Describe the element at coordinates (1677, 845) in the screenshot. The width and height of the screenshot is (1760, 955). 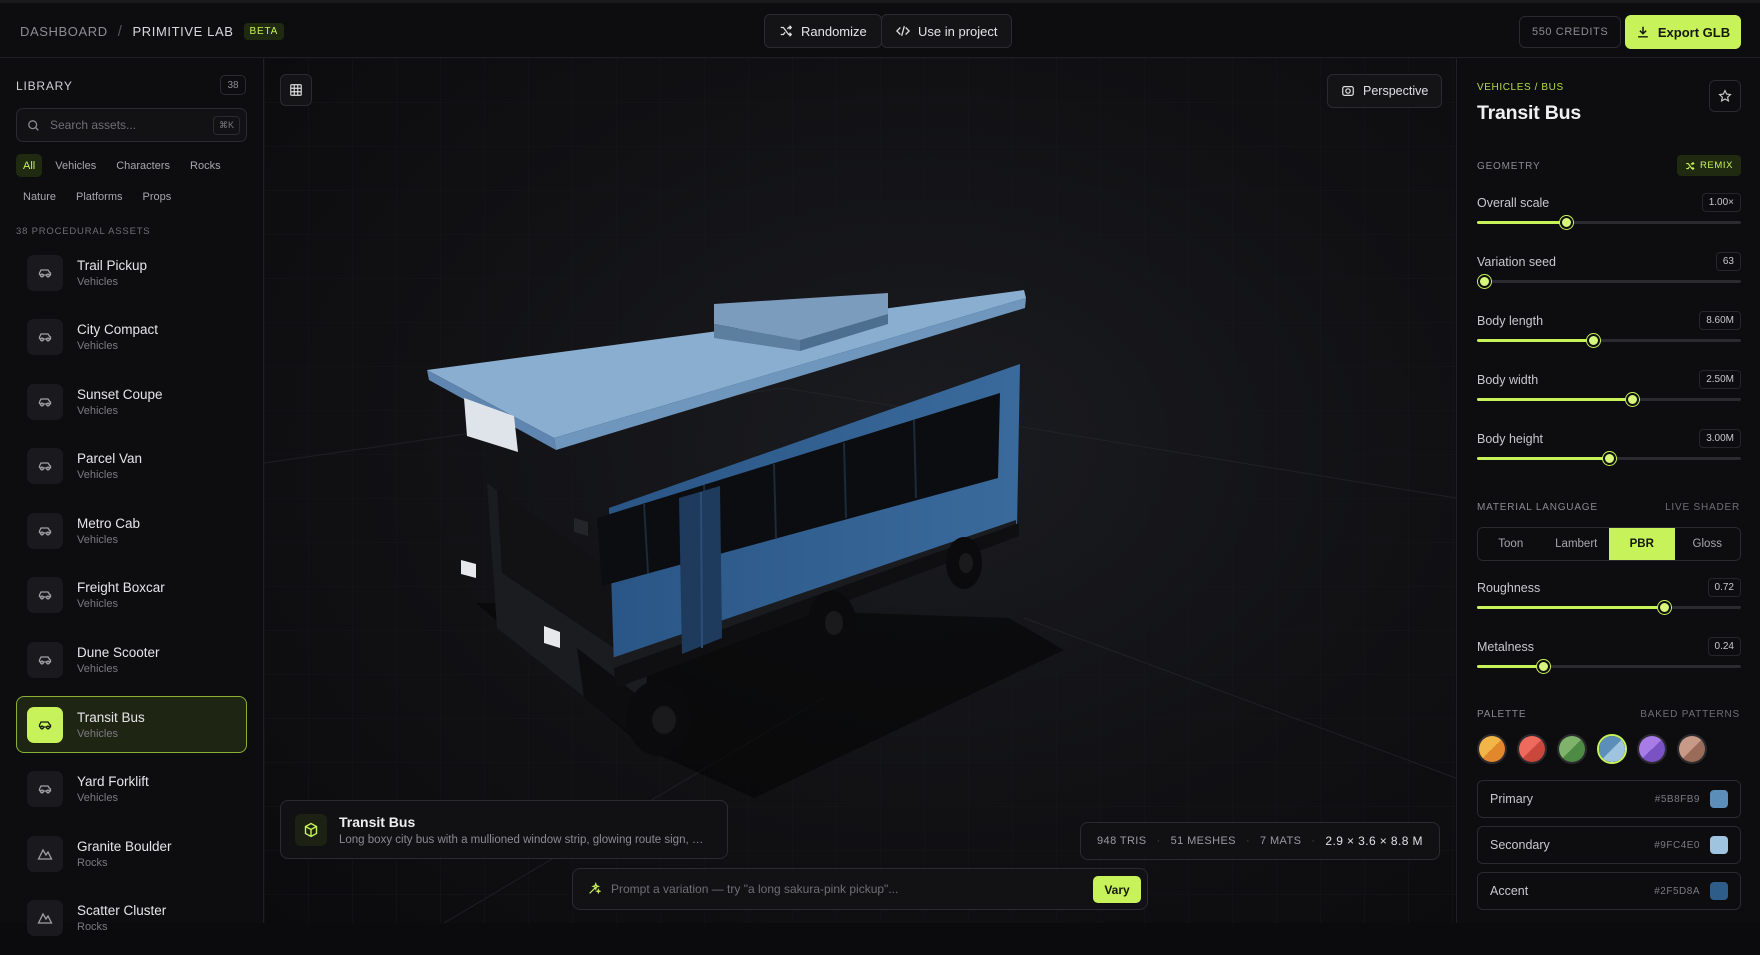
I see `color-hex: #9FC4E0` at that location.